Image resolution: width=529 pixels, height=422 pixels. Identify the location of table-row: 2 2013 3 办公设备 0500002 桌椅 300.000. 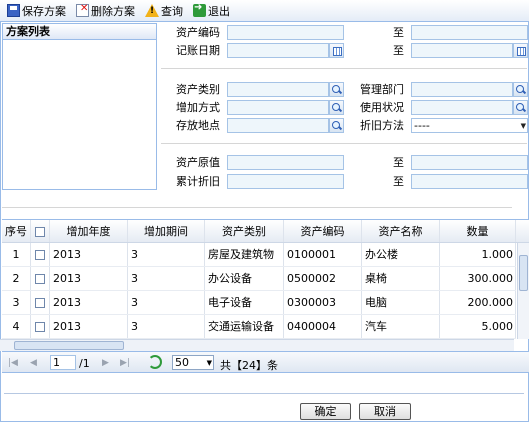
(259, 279).